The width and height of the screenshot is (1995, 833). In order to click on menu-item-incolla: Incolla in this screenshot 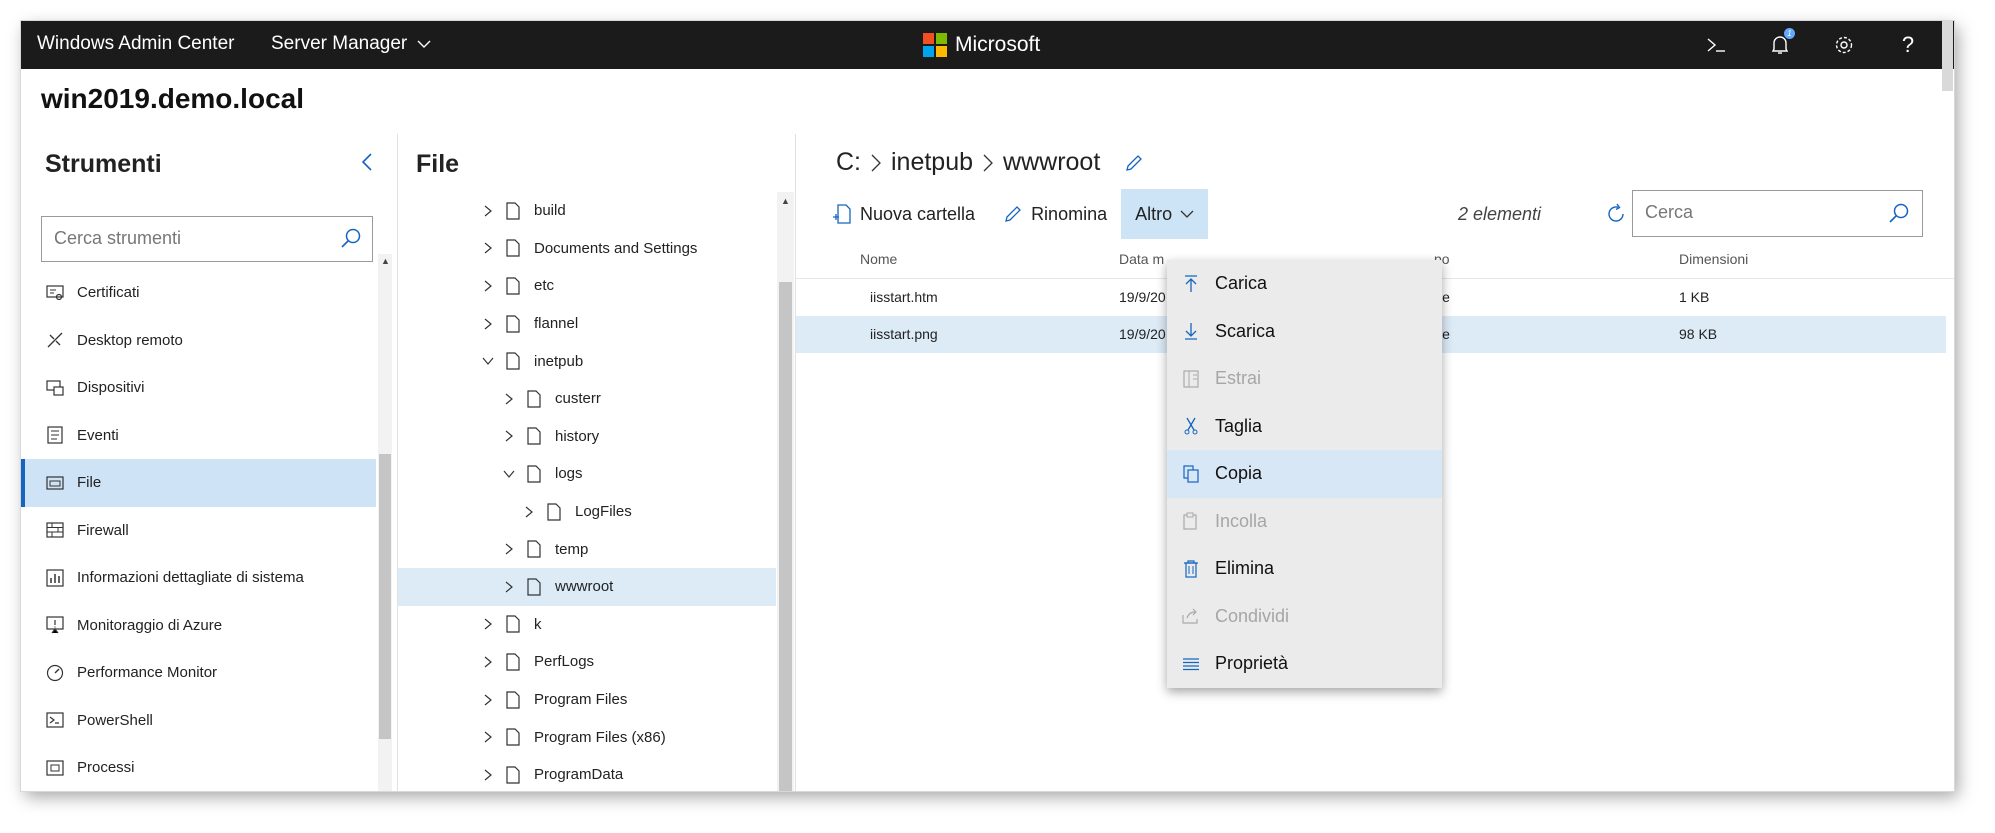, I will do `click(1304, 522)`.